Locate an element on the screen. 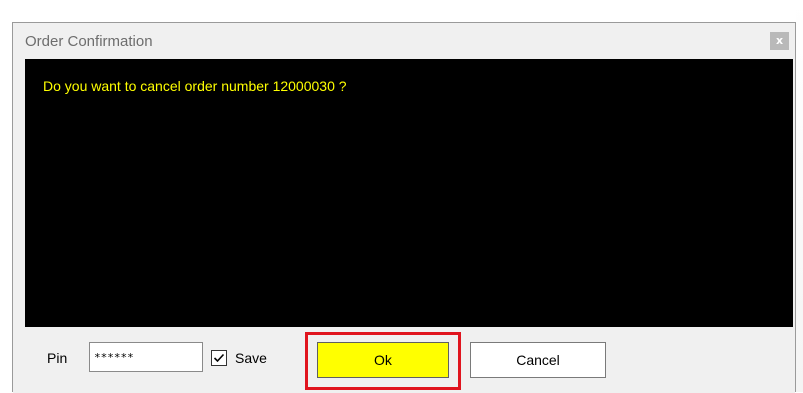  cancel-button: Cancel is located at coordinates (538, 360).